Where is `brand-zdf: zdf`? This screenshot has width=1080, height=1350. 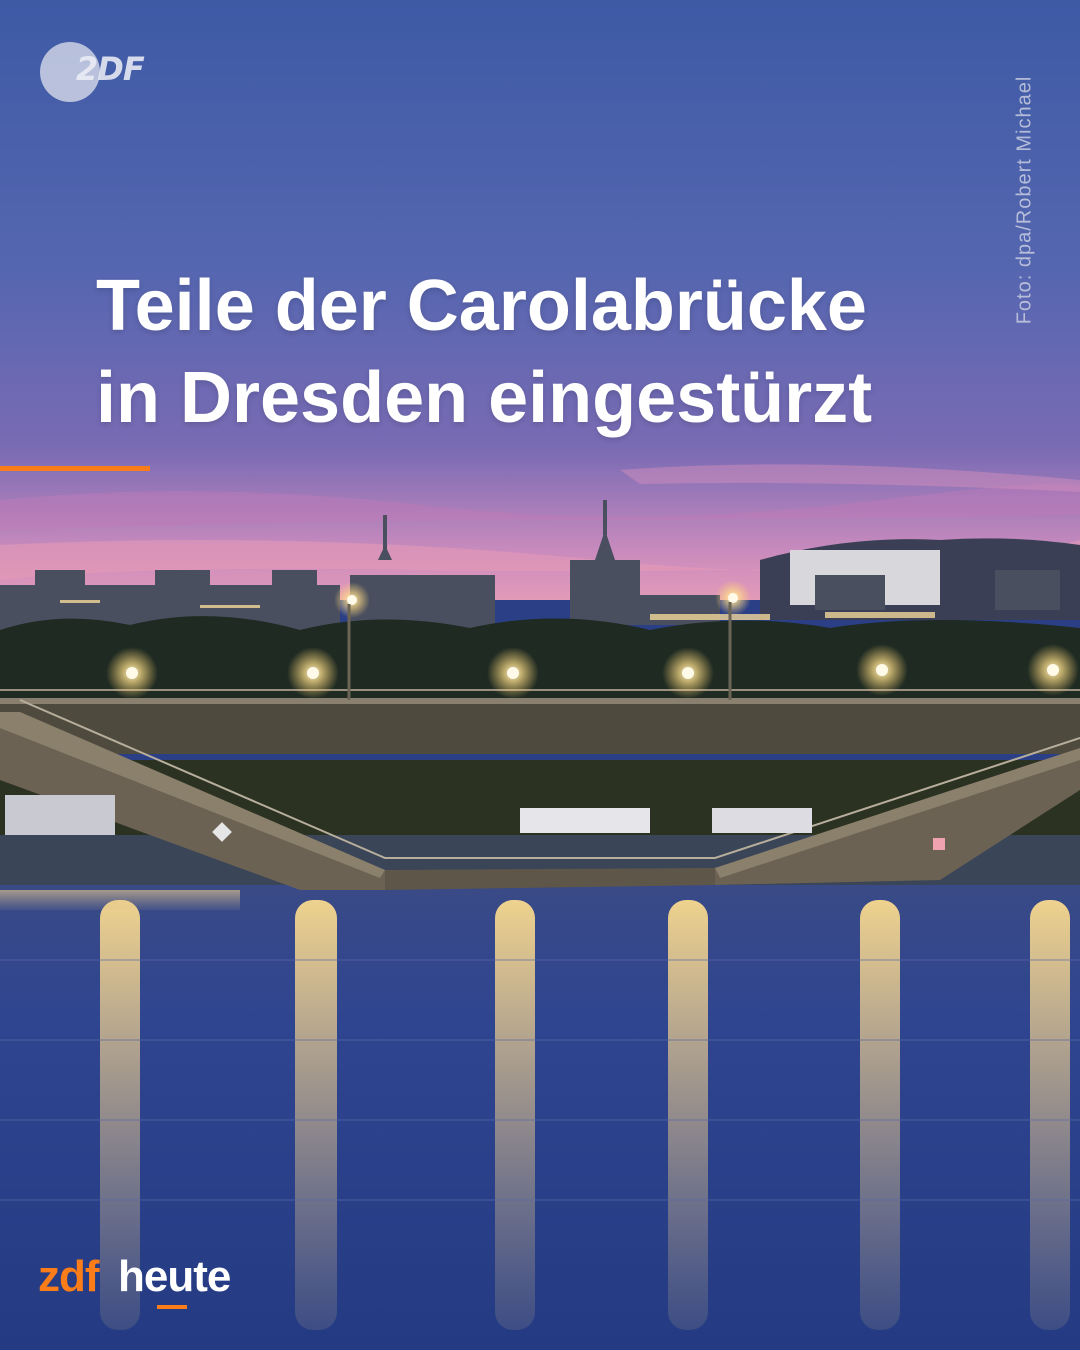 brand-zdf: zdf is located at coordinates (69, 1276).